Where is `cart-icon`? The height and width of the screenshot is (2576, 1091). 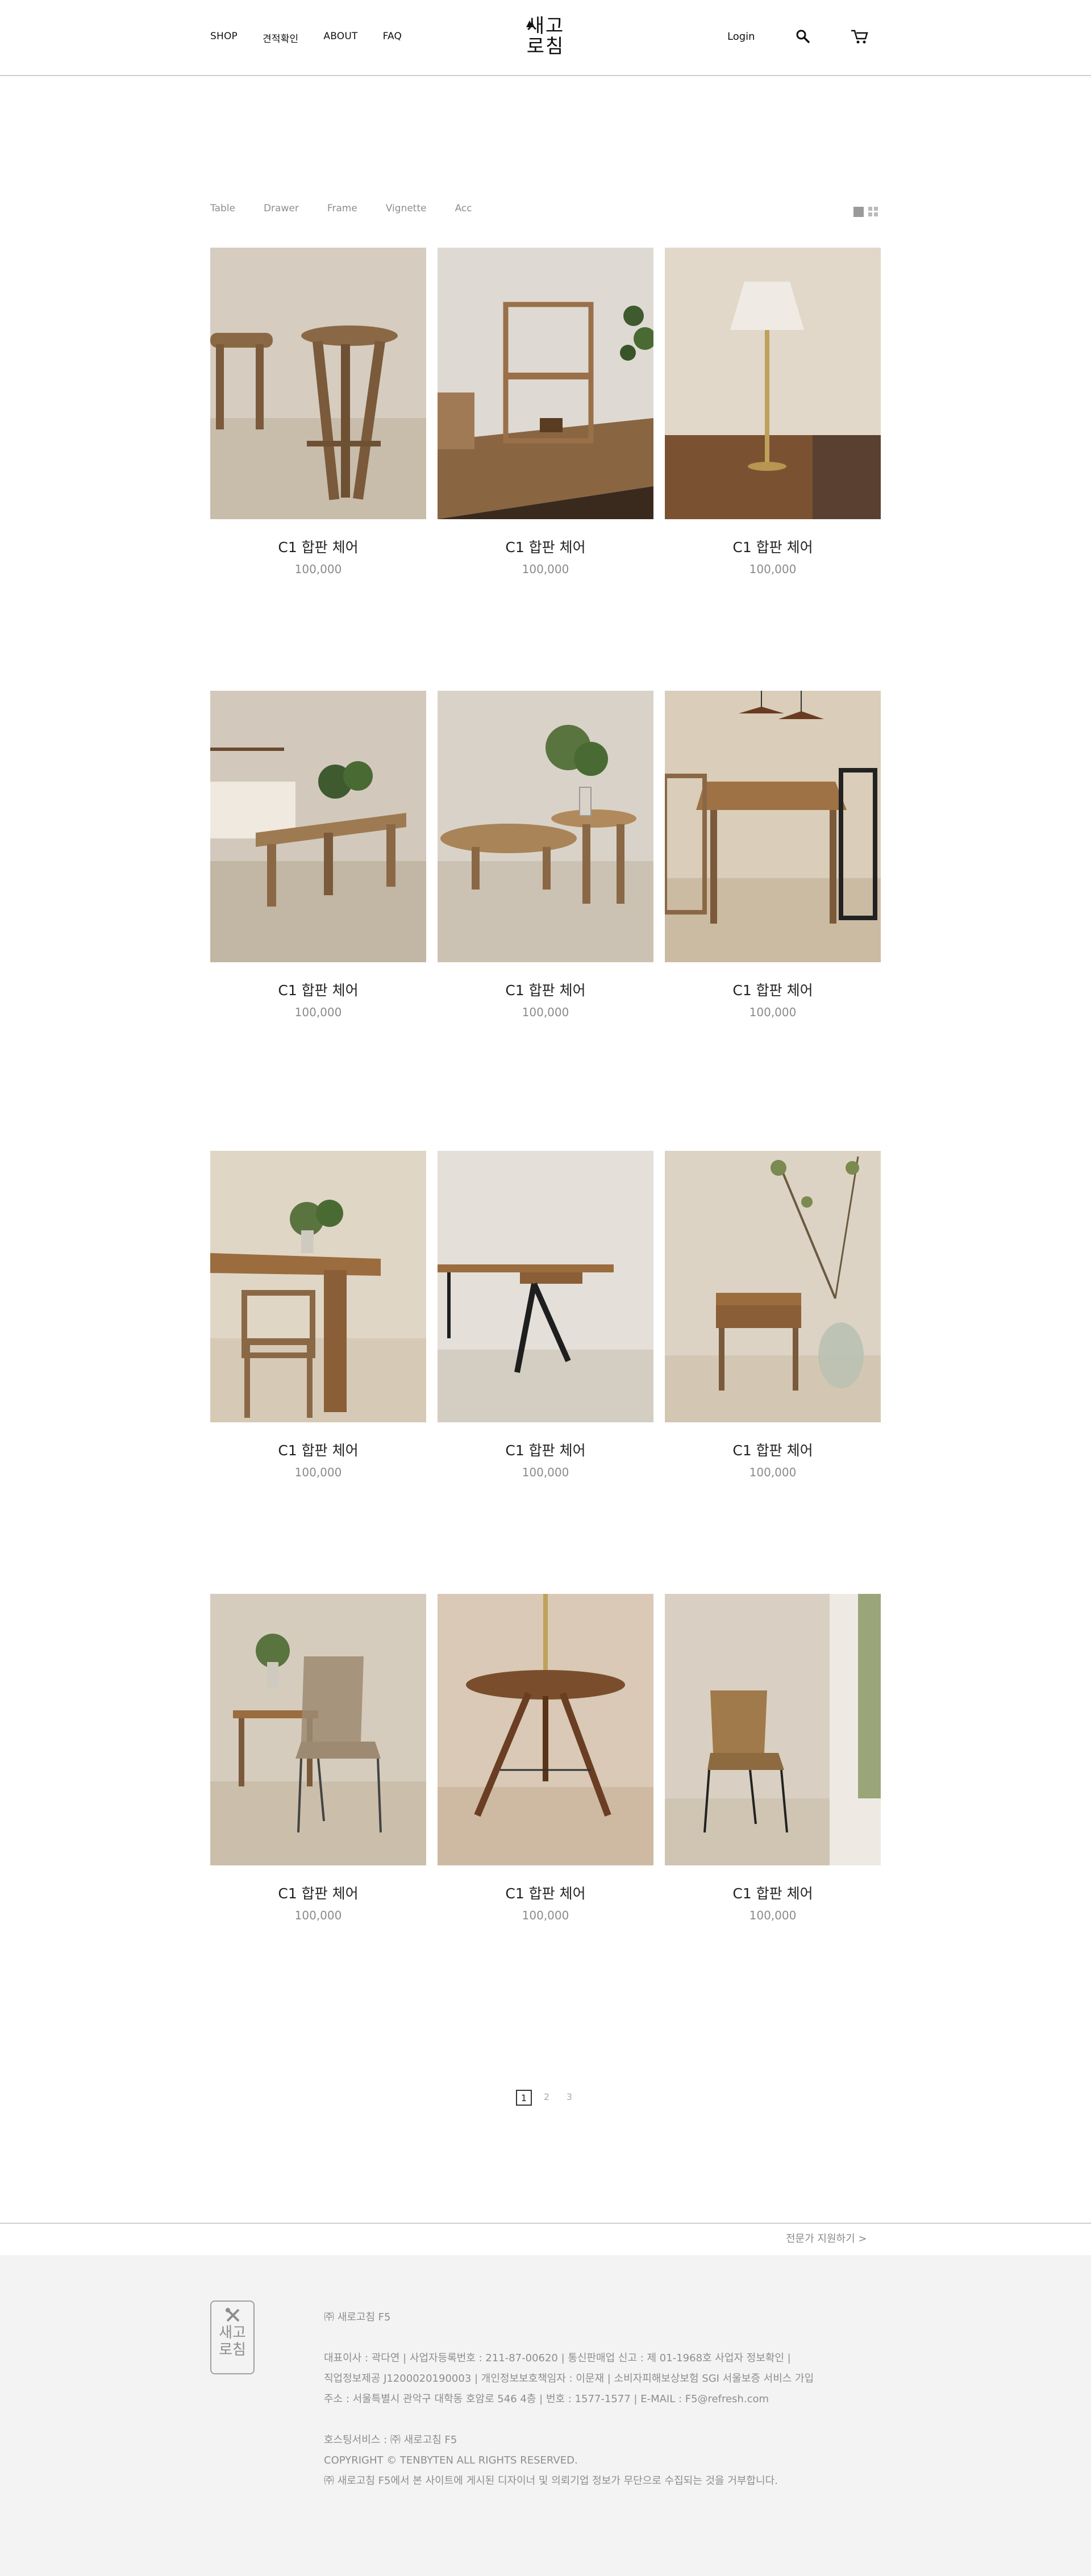
cart-icon is located at coordinates (859, 36).